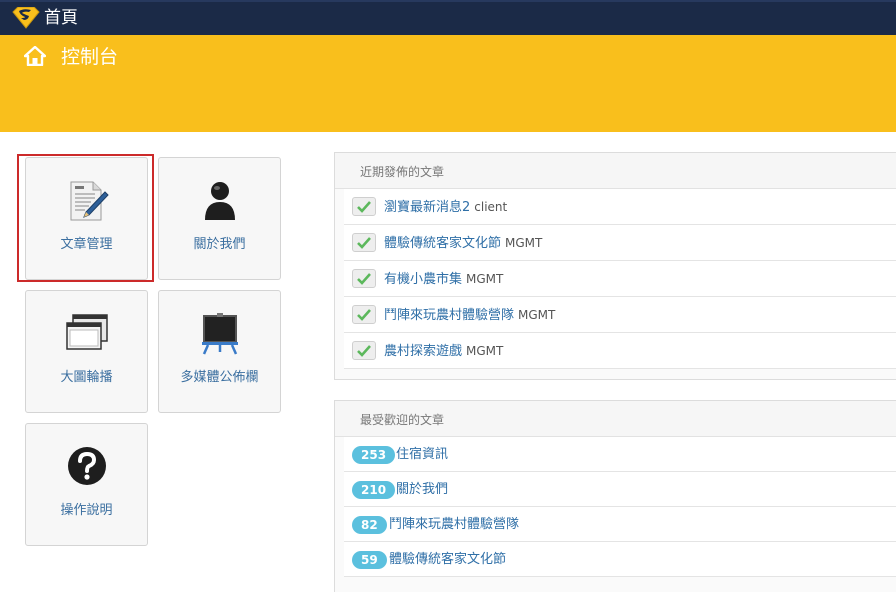  Describe the element at coordinates (86, 510) in the screenshot. I see `tile-label: 操作說明` at that location.